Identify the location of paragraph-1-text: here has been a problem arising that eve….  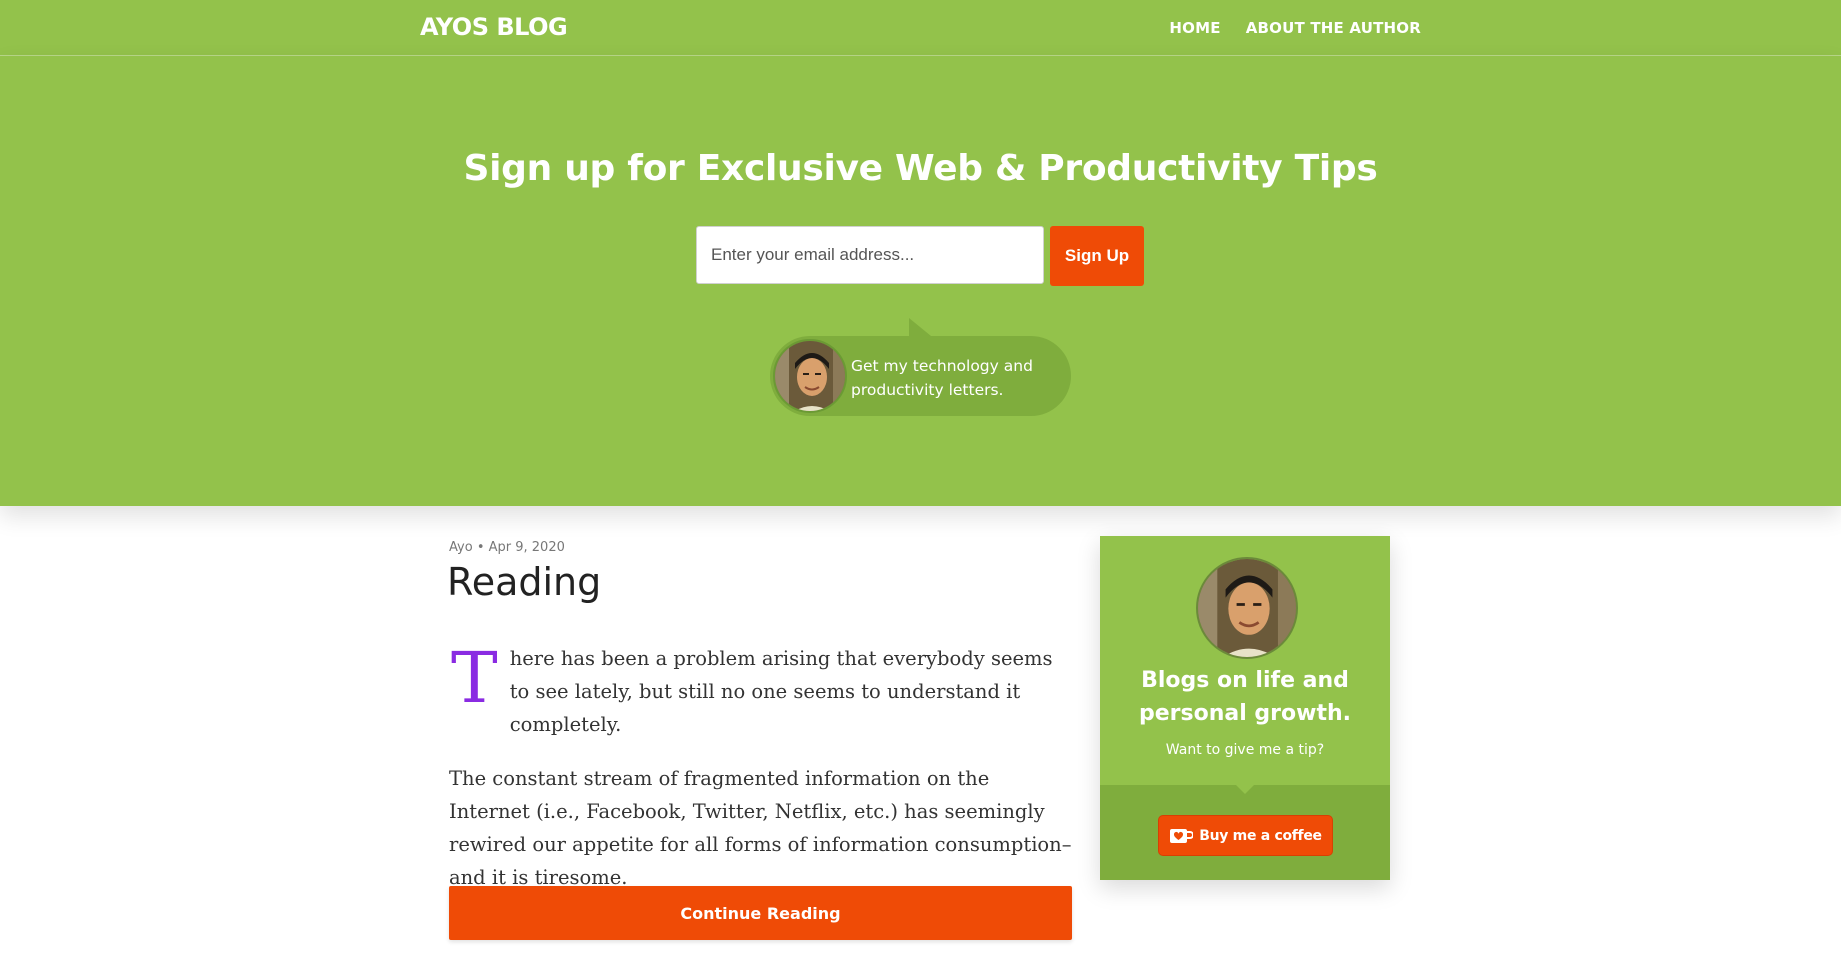
(781, 691).